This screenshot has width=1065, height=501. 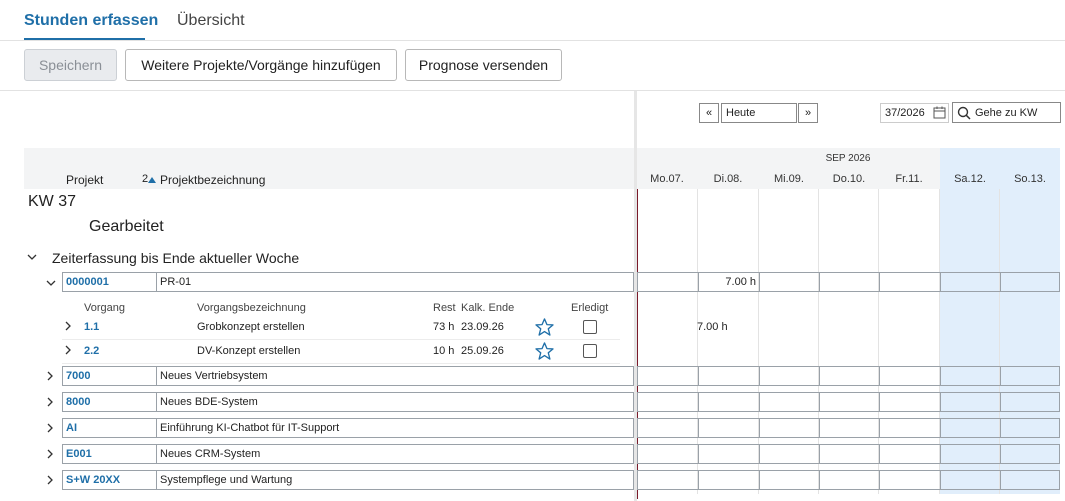 What do you see at coordinates (79, 454) in the screenshot?
I see `project-code: E001` at bounding box center [79, 454].